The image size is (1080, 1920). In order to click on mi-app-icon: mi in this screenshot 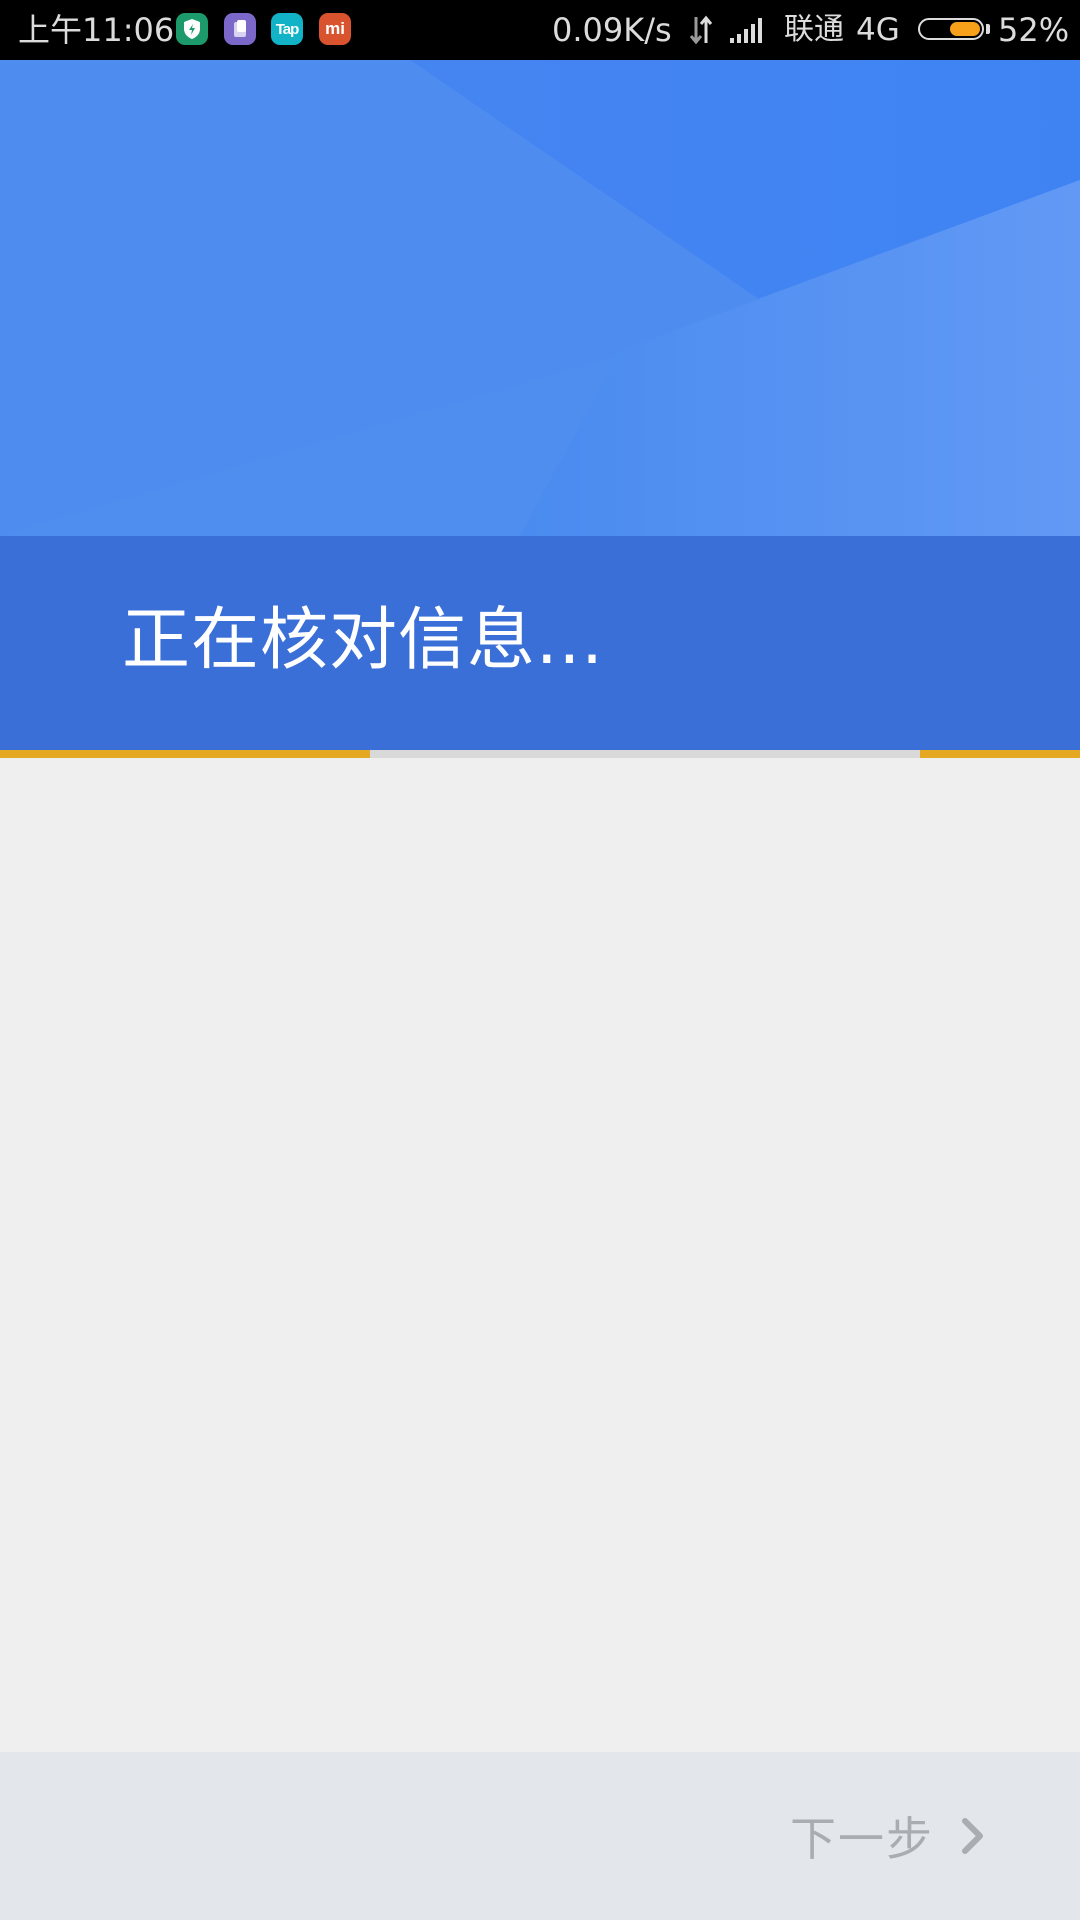, I will do `click(335, 29)`.